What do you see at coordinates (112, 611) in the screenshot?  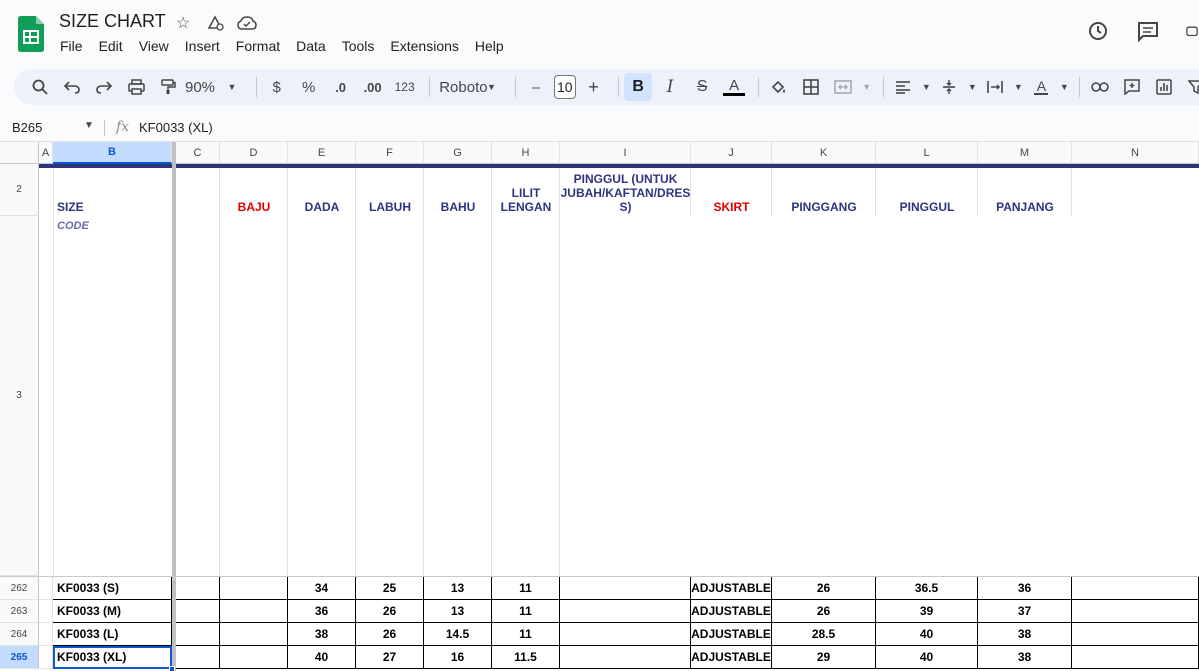 I see `cell-code: KF0033 (M)` at bounding box center [112, 611].